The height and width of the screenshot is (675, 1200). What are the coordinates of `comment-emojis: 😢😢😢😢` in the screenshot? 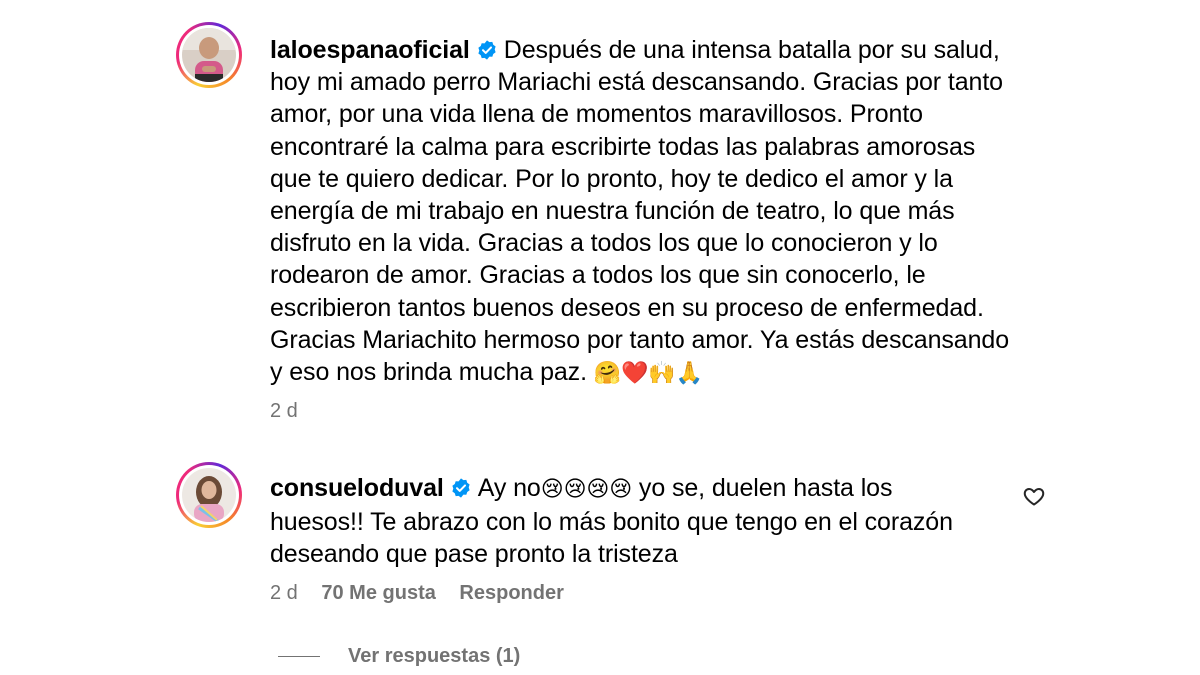 It's located at (586, 489).